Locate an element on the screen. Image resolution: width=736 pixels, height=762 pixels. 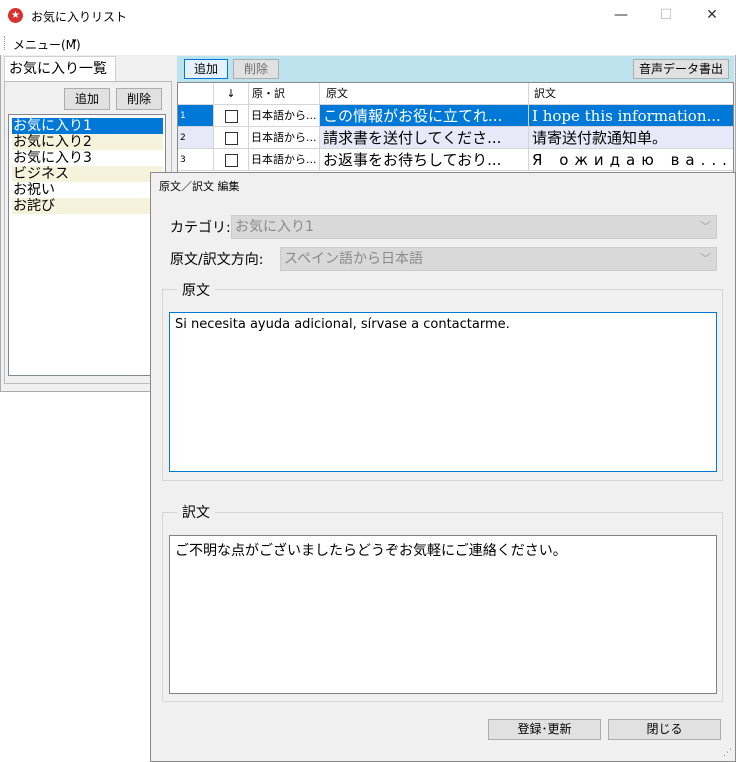
source-legend: 原文 is located at coordinates (196, 290).